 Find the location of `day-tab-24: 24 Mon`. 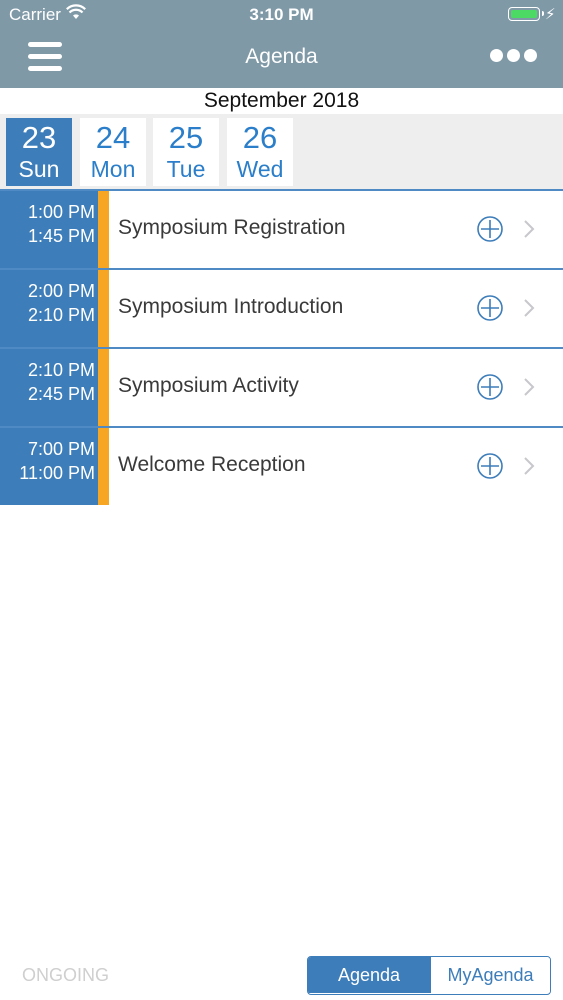

day-tab-24: 24 Mon is located at coordinates (113, 152).